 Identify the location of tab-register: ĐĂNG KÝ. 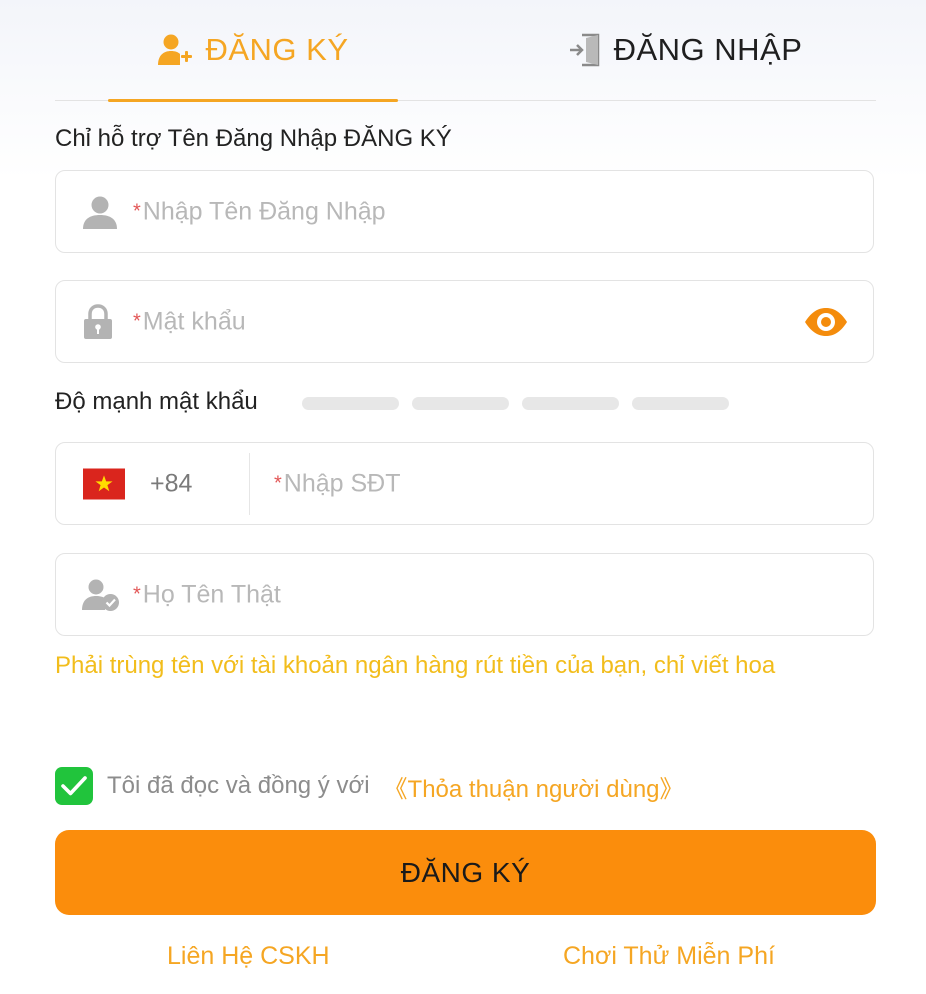
(253, 51).